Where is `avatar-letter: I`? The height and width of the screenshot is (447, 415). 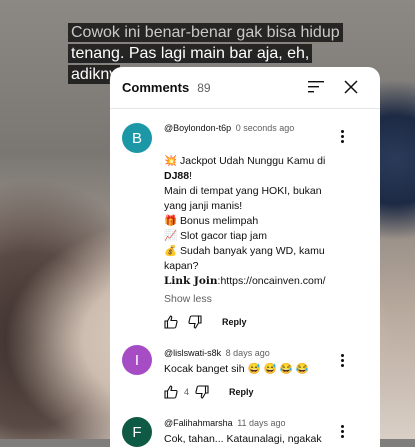 avatar-letter: I is located at coordinates (137, 360).